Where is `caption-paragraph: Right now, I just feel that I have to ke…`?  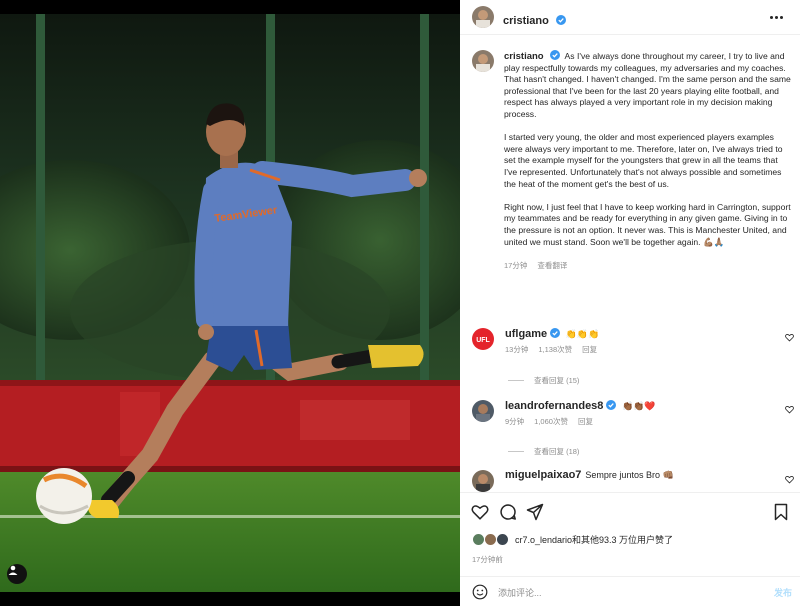 caption-paragraph: Right now, I just feel that I have to ke… is located at coordinates (647, 224).